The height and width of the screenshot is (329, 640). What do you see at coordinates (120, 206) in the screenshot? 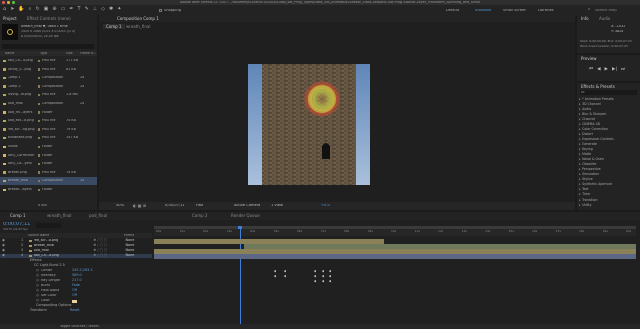
I see `zoom-dropdown: 50%` at bounding box center [120, 206].